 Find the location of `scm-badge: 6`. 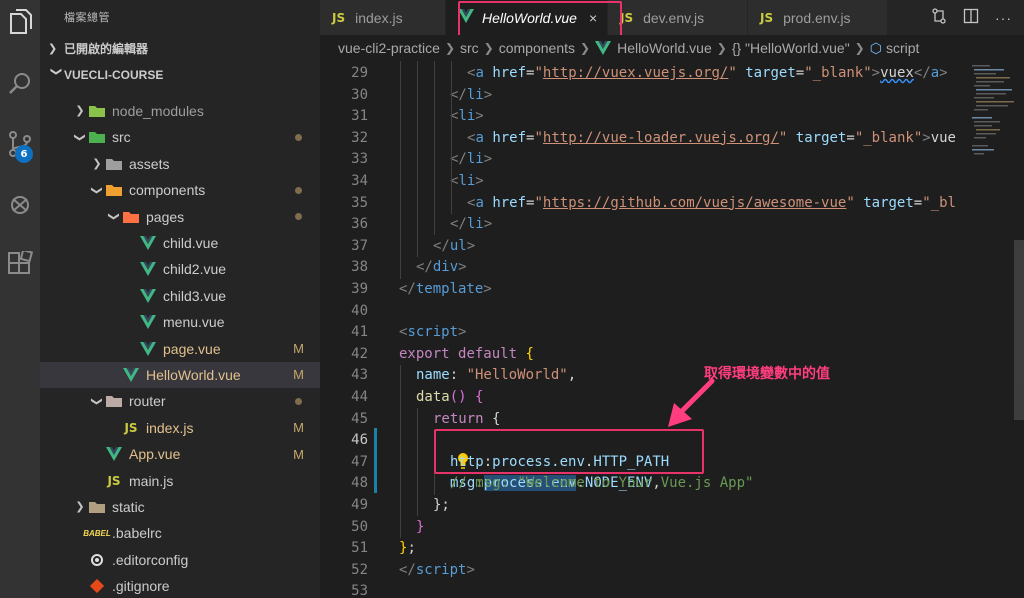

scm-badge: 6 is located at coordinates (24, 154).